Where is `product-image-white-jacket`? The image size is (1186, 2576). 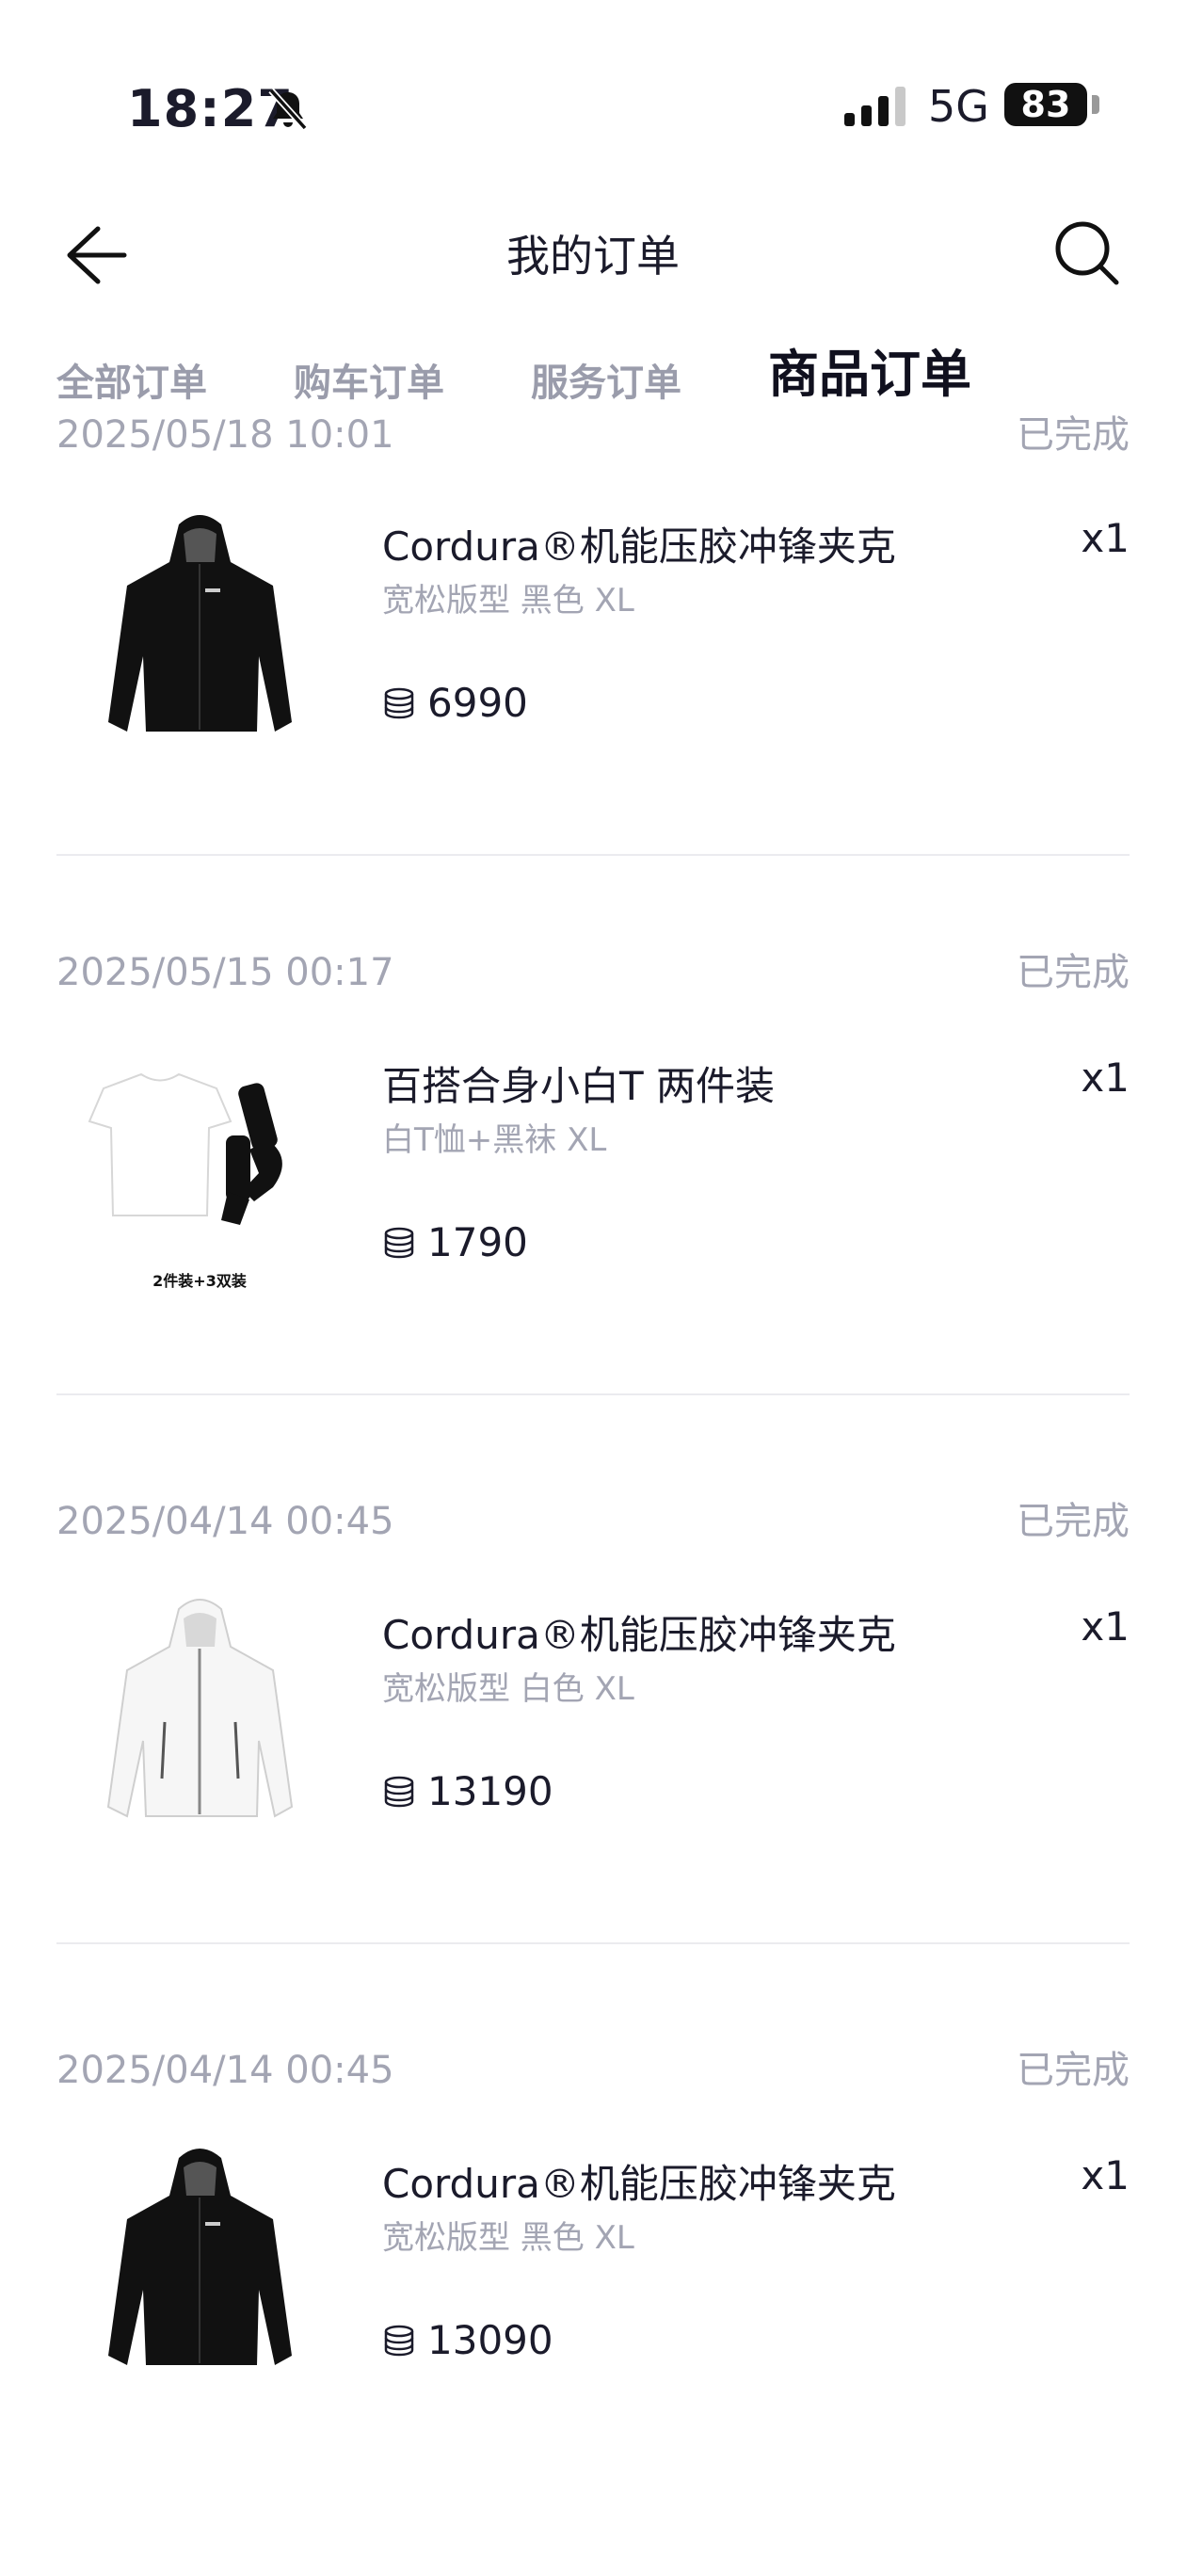 product-image-white-jacket is located at coordinates (200, 1724).